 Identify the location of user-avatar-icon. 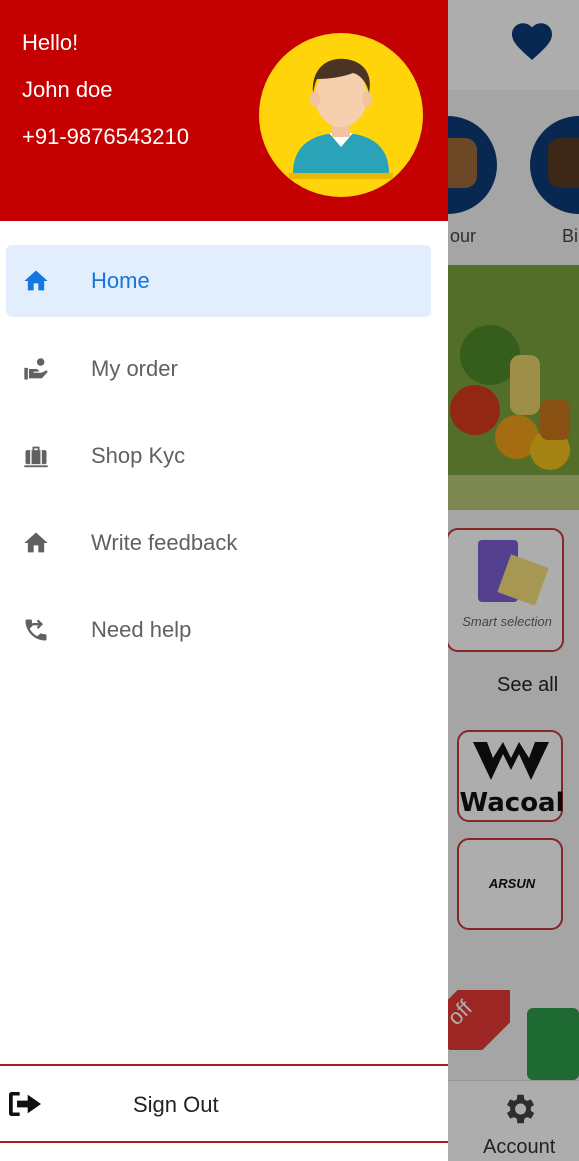
(341, 118).